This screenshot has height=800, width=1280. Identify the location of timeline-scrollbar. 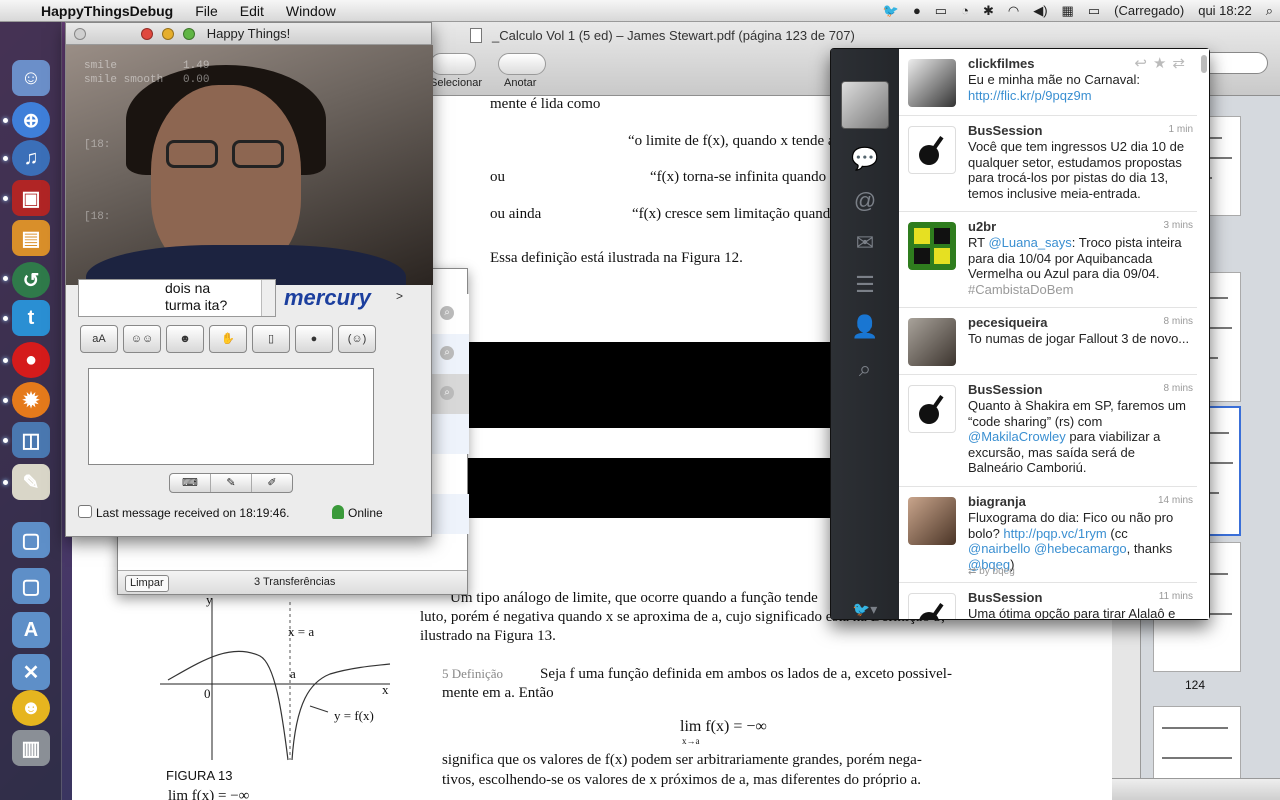
(1204, 64).